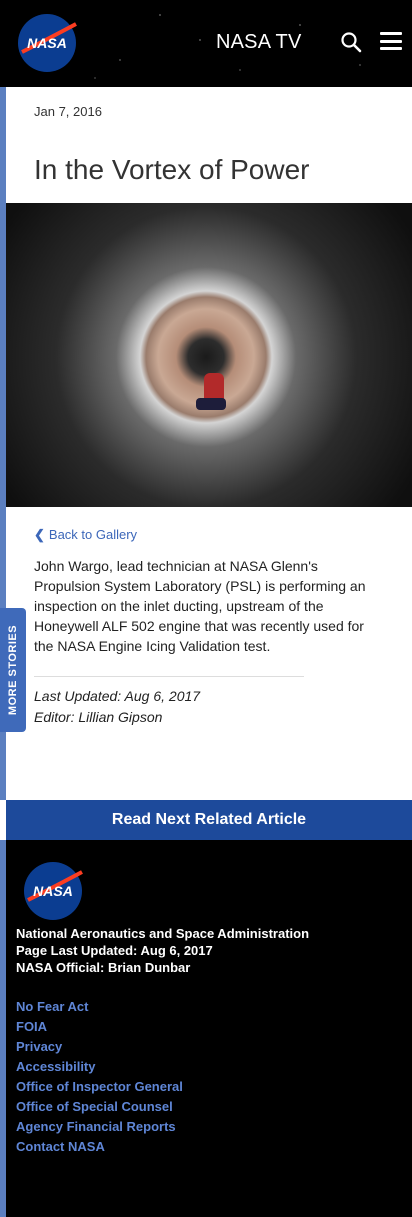  Describe the element at coordinates (93, 534) in the screenshot. I see `back-link-label: Back to Gallery` at that location.